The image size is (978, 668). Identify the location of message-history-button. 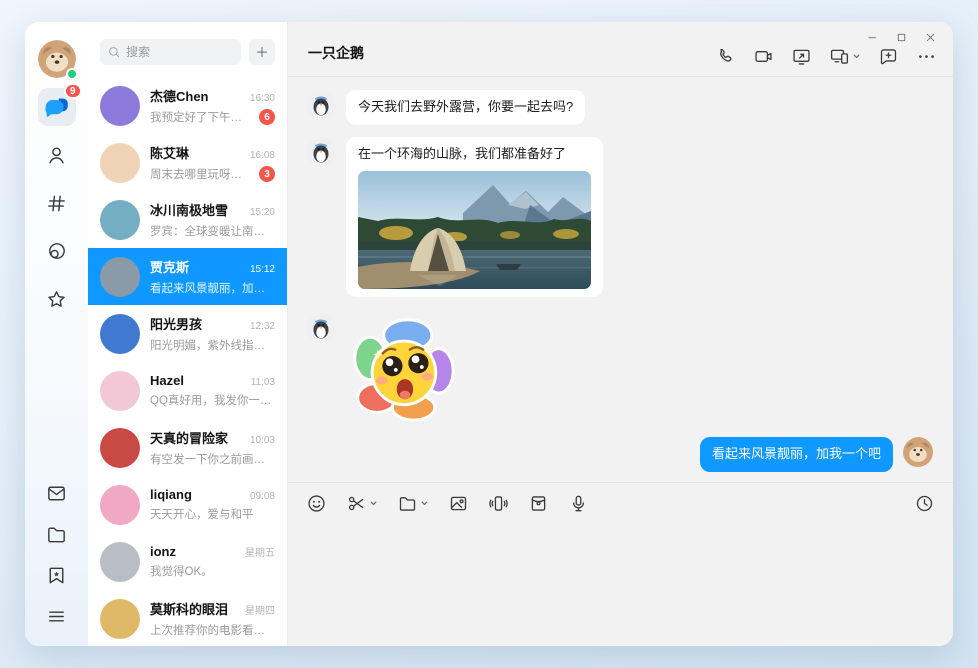
(924, 503).